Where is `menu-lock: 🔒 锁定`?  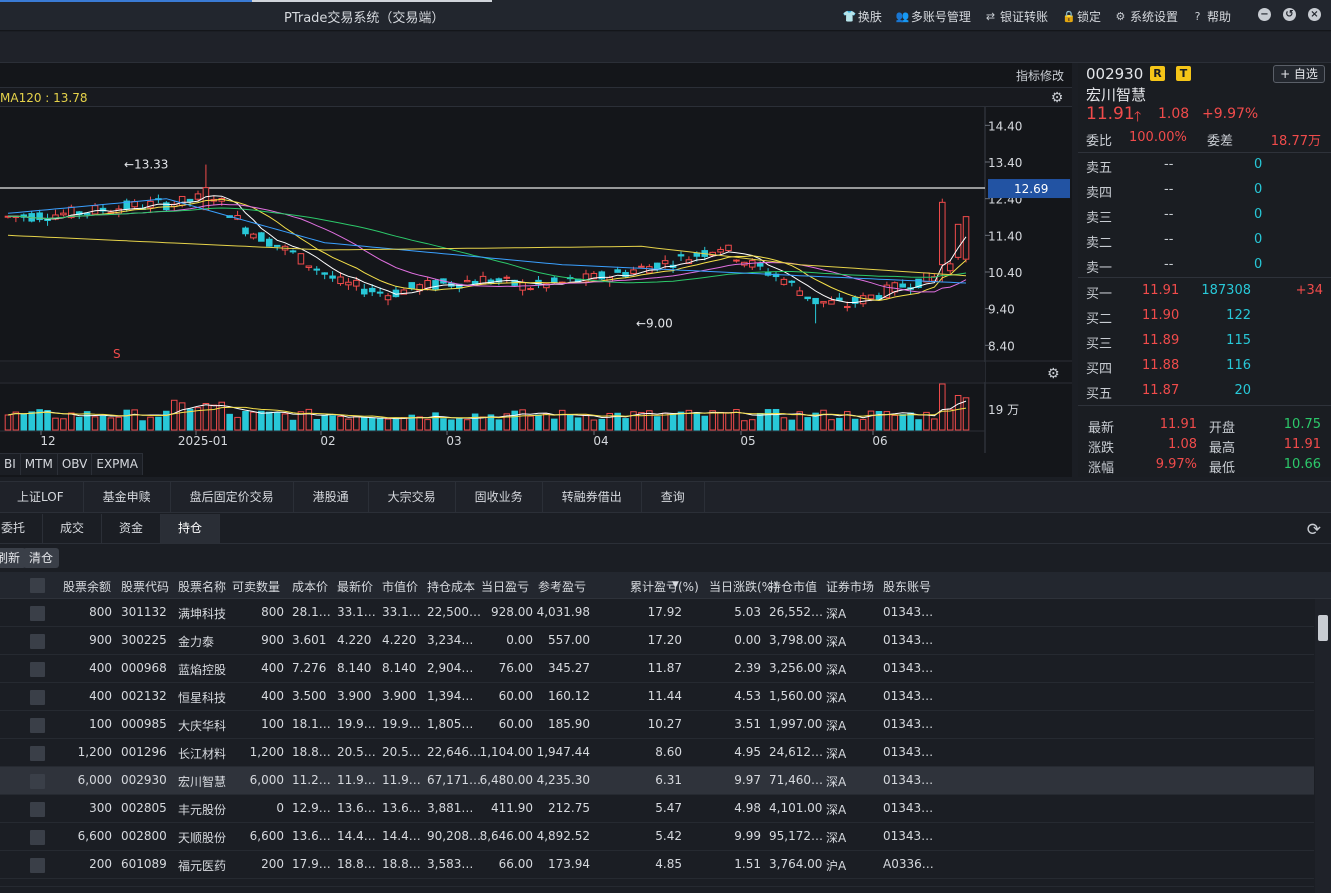 menu-lock: 🔒 锁定 is located at coordinates (1081, 16).